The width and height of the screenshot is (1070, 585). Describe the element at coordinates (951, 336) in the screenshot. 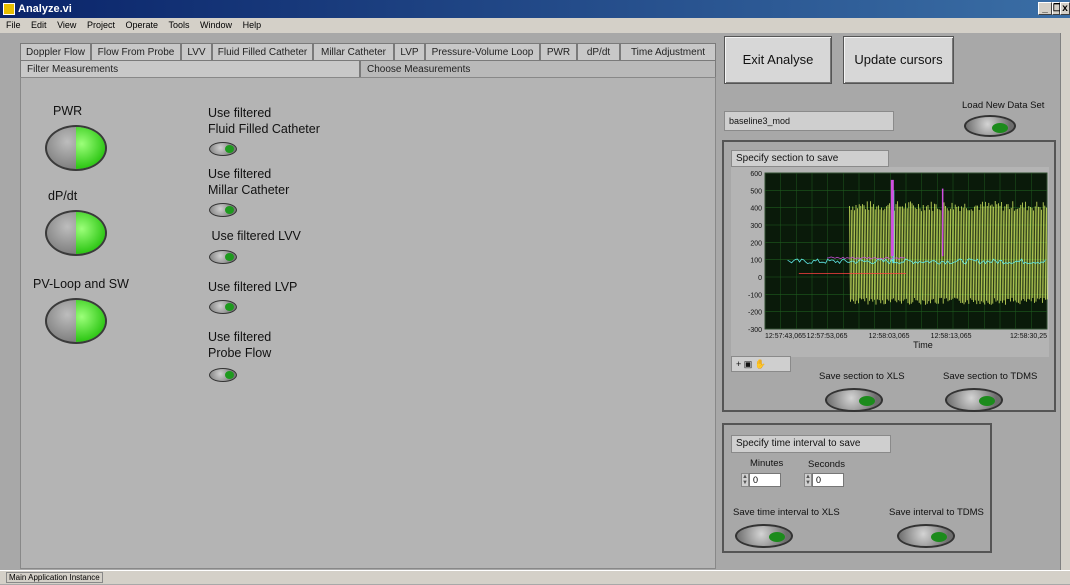

I see `x-tick-label: 12:58:13,065` at that location.